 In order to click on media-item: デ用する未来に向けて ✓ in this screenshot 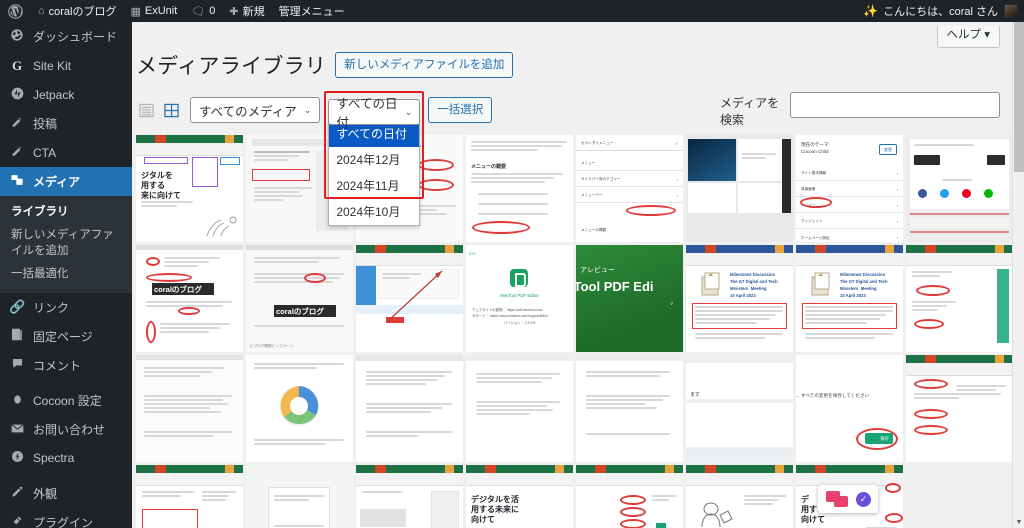, I will do `click(849, 496)`.